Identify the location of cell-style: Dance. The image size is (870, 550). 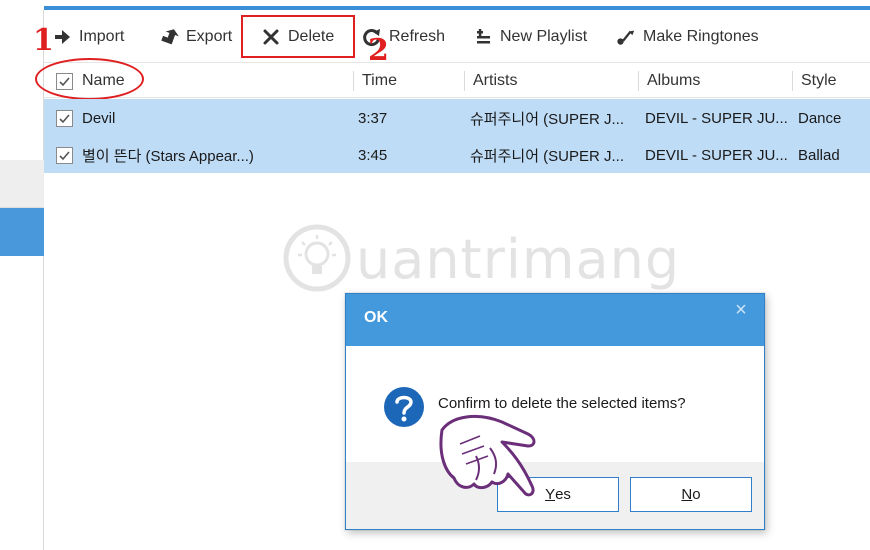
(820, 118).